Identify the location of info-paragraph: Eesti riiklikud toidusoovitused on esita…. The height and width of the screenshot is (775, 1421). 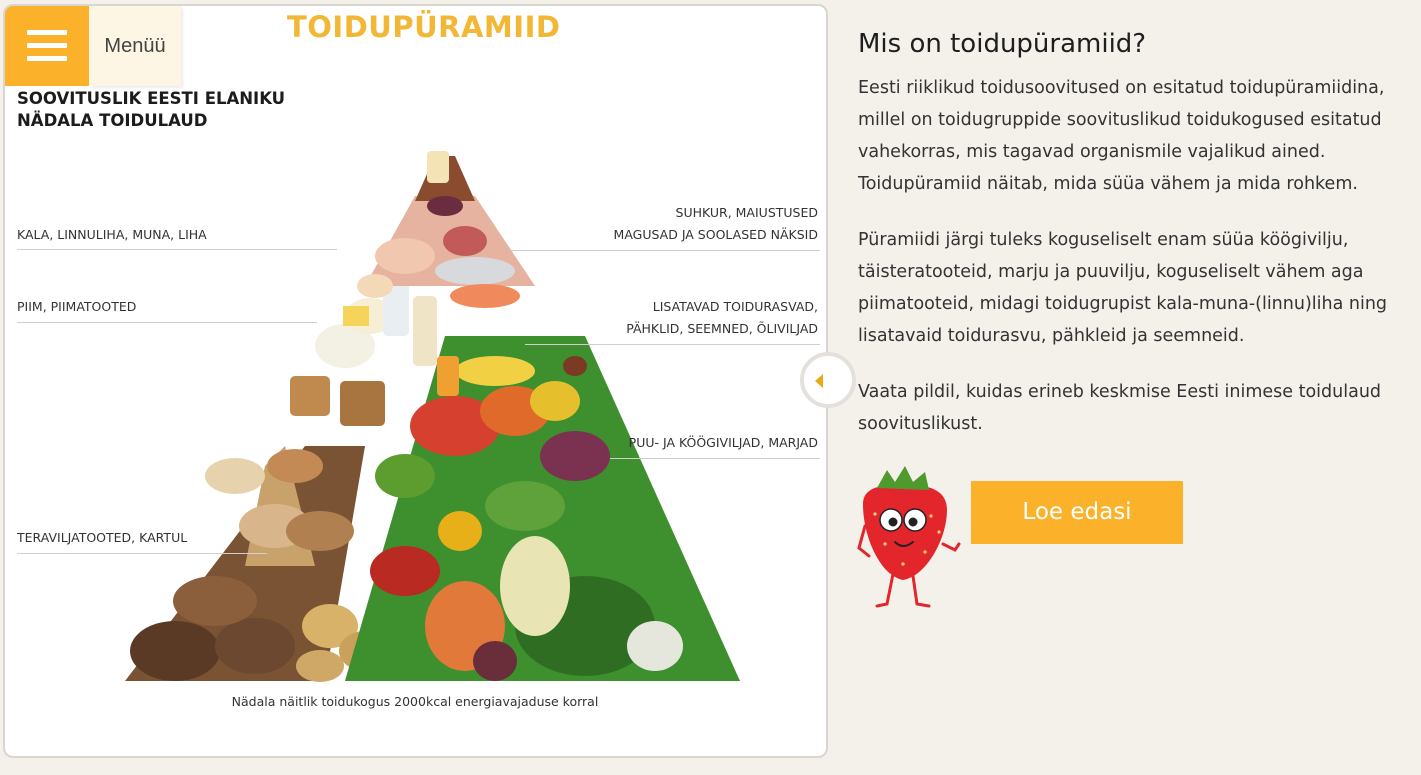
(1121, 136).